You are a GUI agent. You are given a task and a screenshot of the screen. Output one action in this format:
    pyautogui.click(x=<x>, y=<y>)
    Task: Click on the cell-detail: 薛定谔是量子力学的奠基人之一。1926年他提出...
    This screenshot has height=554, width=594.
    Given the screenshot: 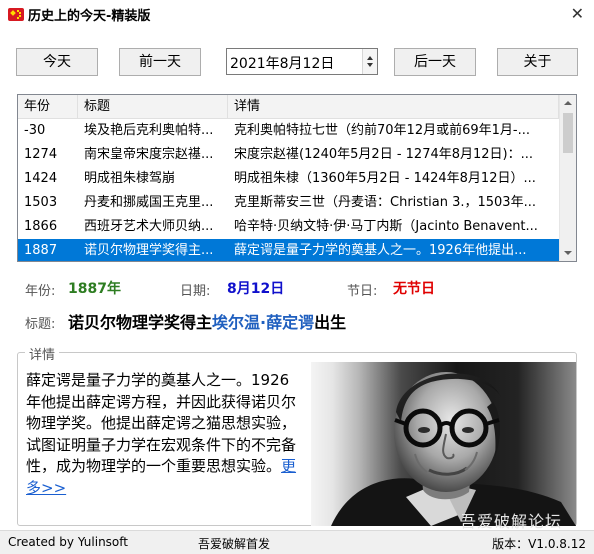 What is the action you would take?
    pyautogui.click(x=380, y=250)
    